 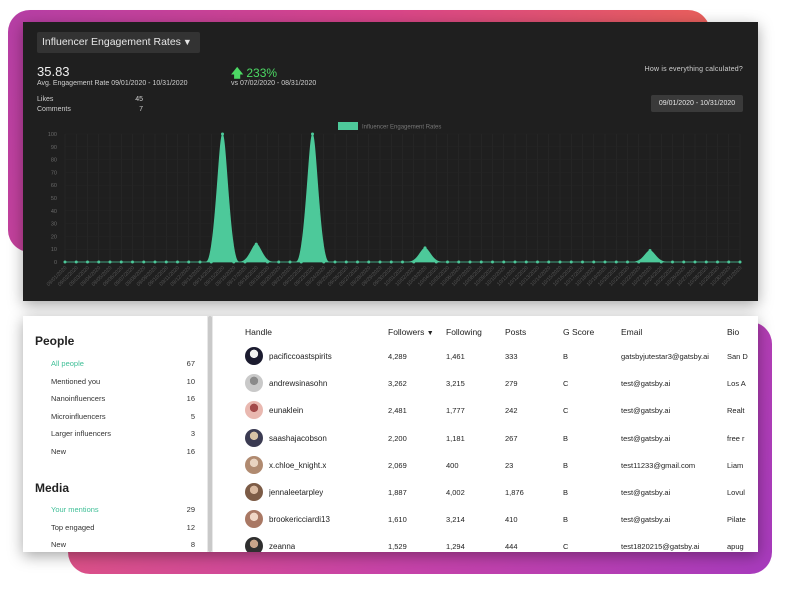 What do you see at coordinates (455, 547) in the screenshot?
I see `row-following: 1,294` at bounding box center [455, 547].